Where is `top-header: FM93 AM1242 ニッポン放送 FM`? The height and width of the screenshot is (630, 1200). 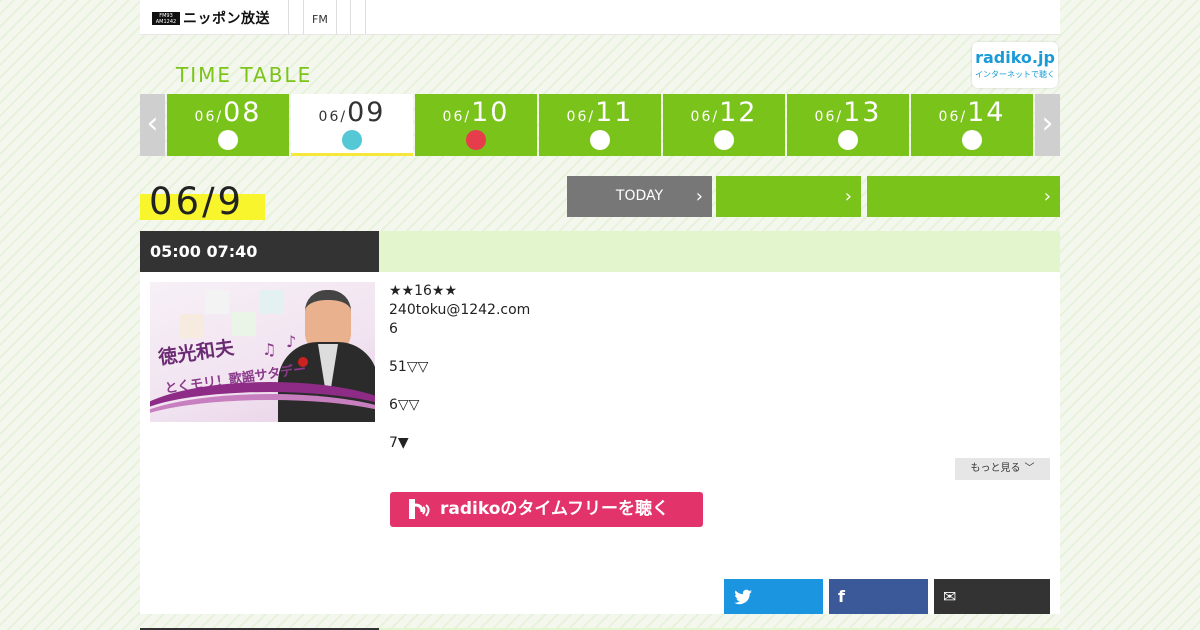 top-header: FM93 AM1242 ニッポン放送 FM is located at coordinates (600, 17).